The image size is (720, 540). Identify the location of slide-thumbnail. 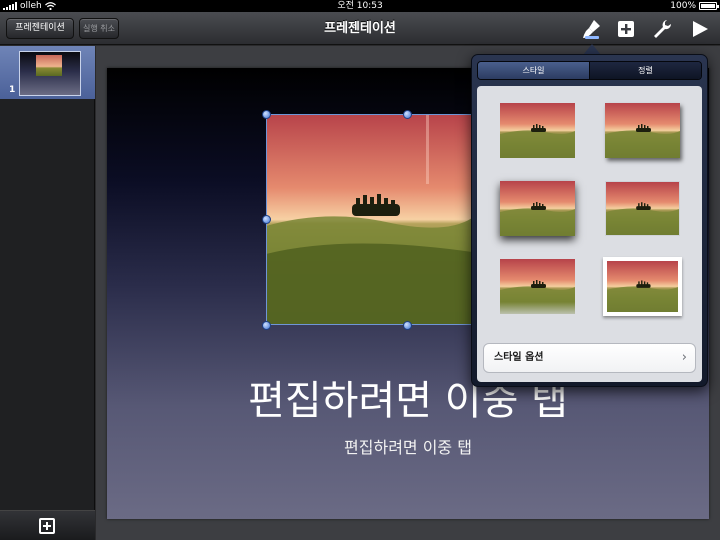
(50, 73).